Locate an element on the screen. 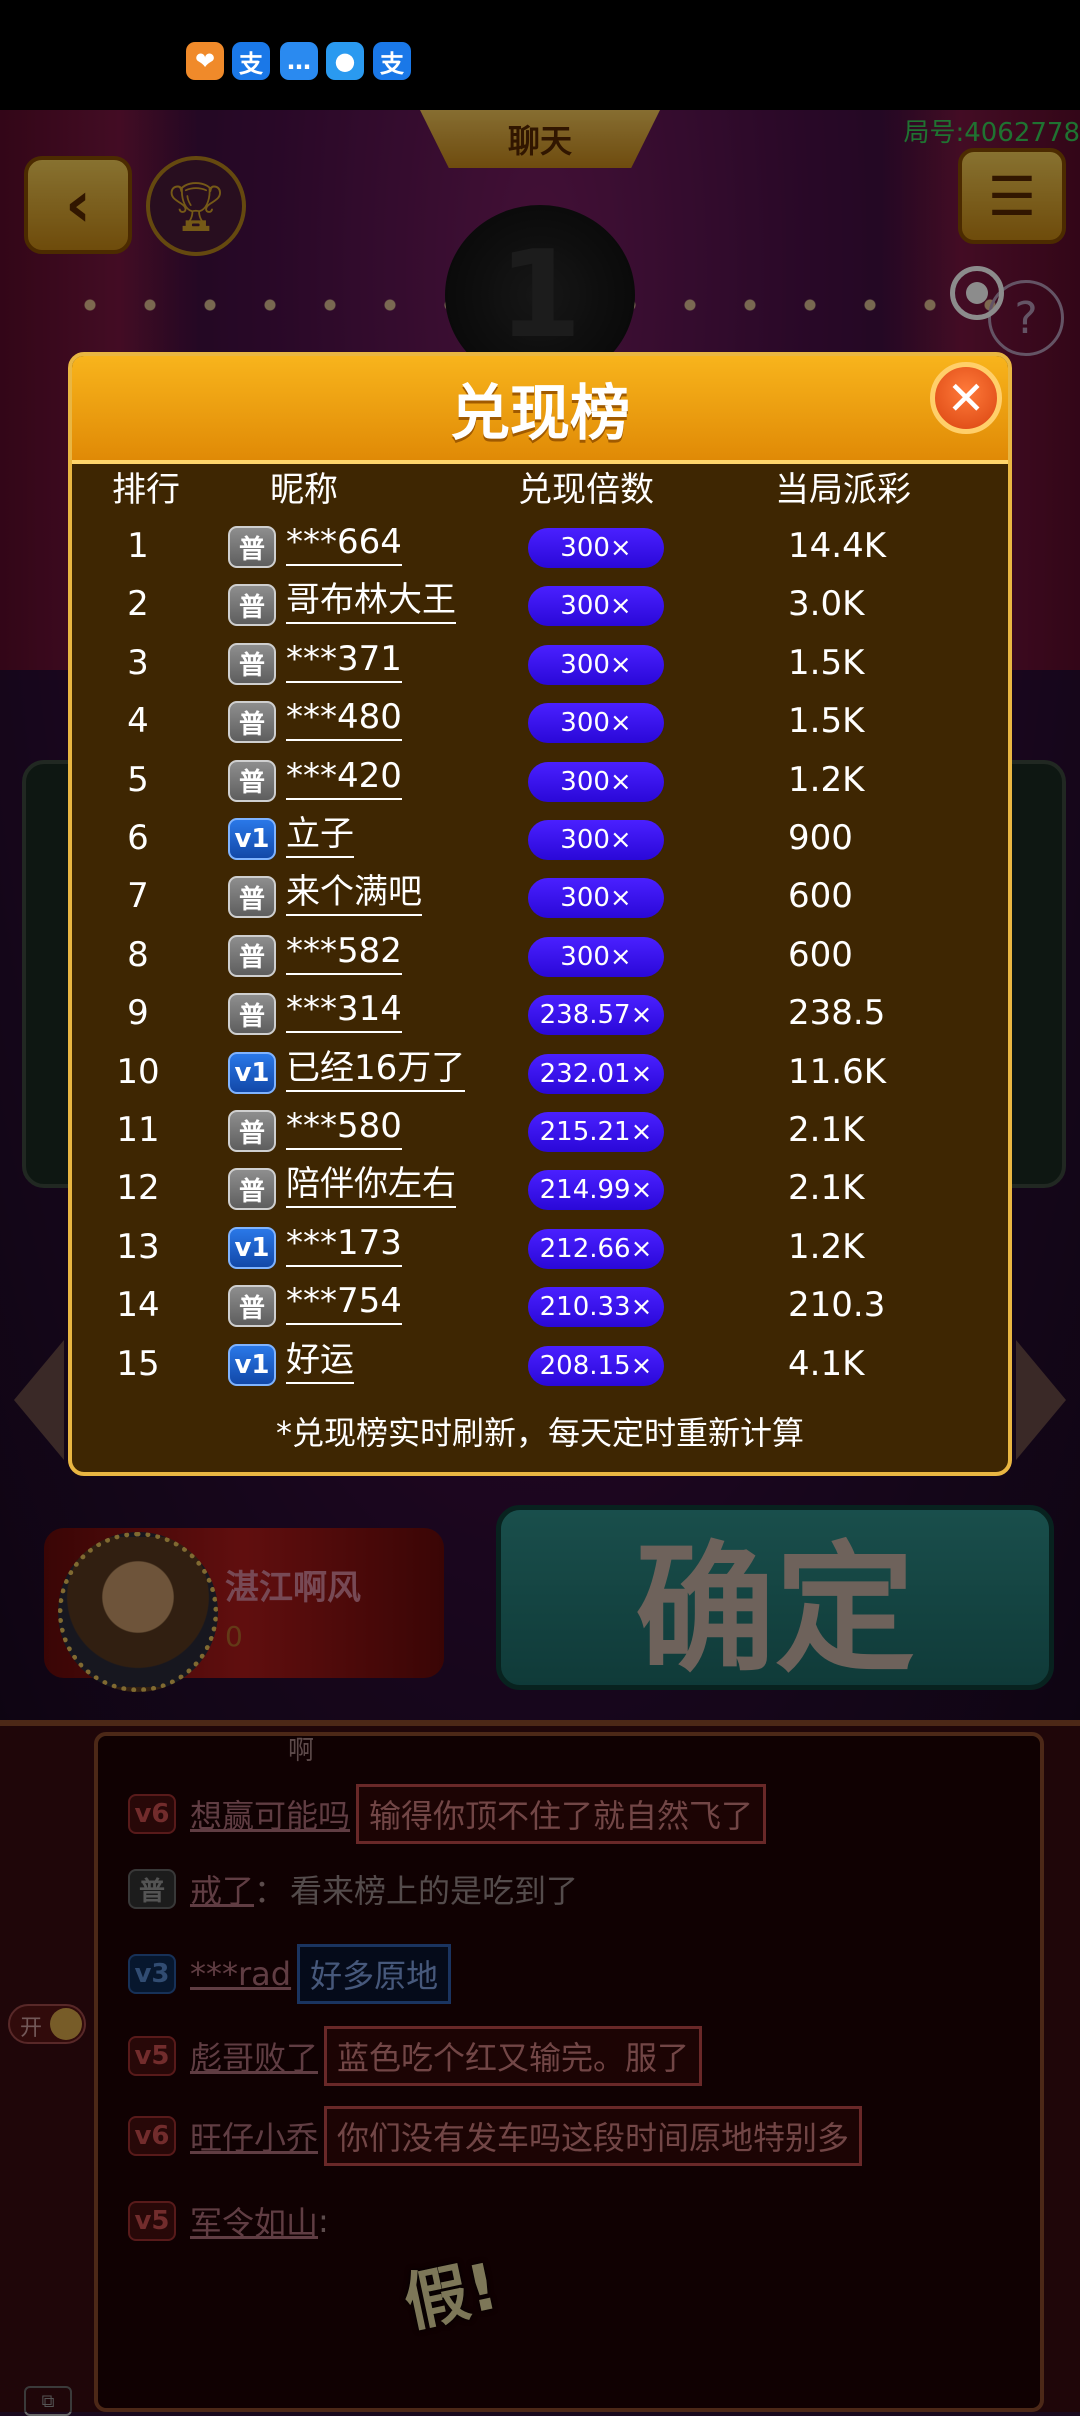  leaderboard-row: 7 普来个满吧 300× 600 is located at coordinates (540, 897).